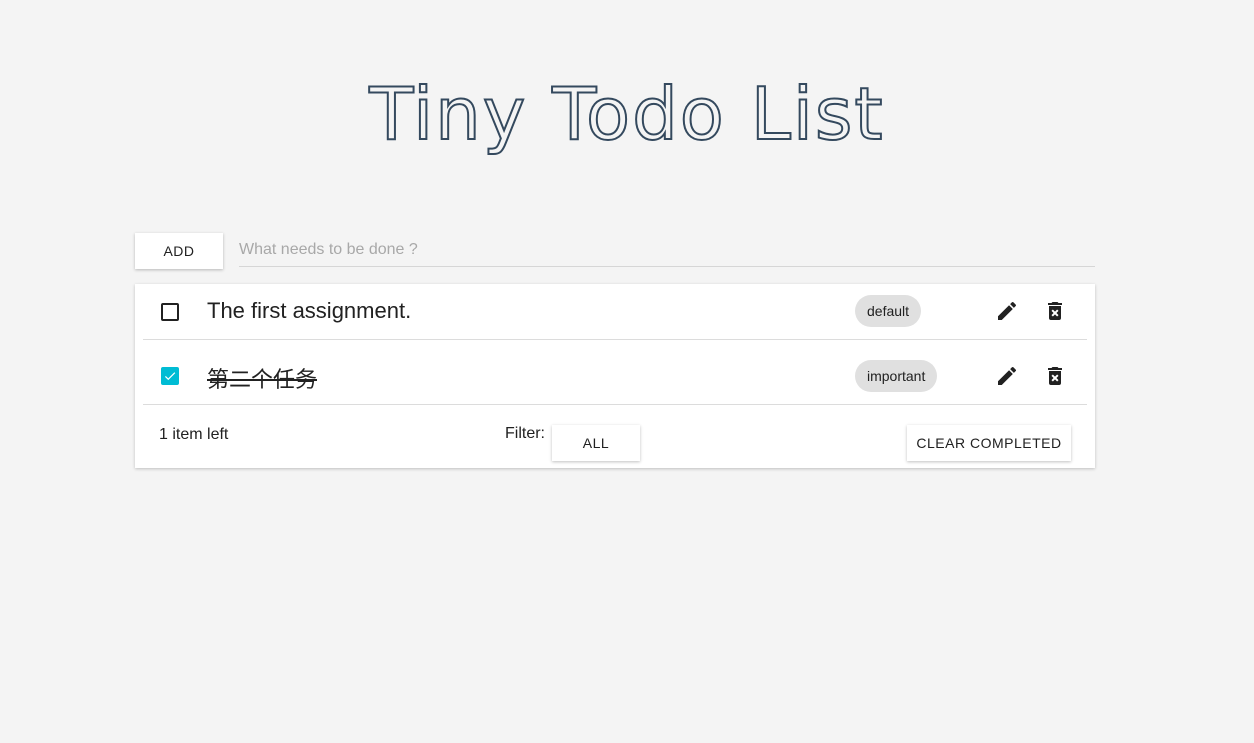 The height and width of the screenshot is (743, 1254). I want to click on add-button: ADD, so click(179, 251).